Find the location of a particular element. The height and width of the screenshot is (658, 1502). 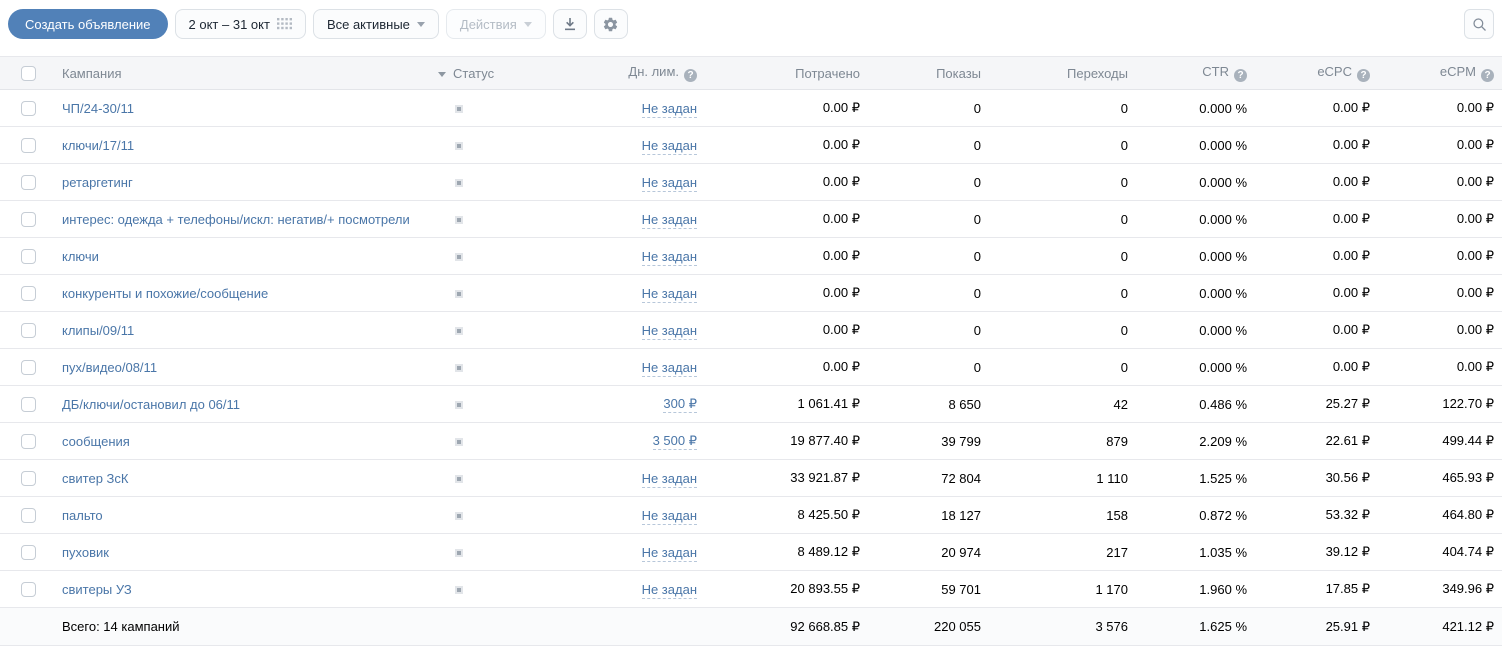

campaign-link: ключи/17/11 is located at coordinates (98, 145).